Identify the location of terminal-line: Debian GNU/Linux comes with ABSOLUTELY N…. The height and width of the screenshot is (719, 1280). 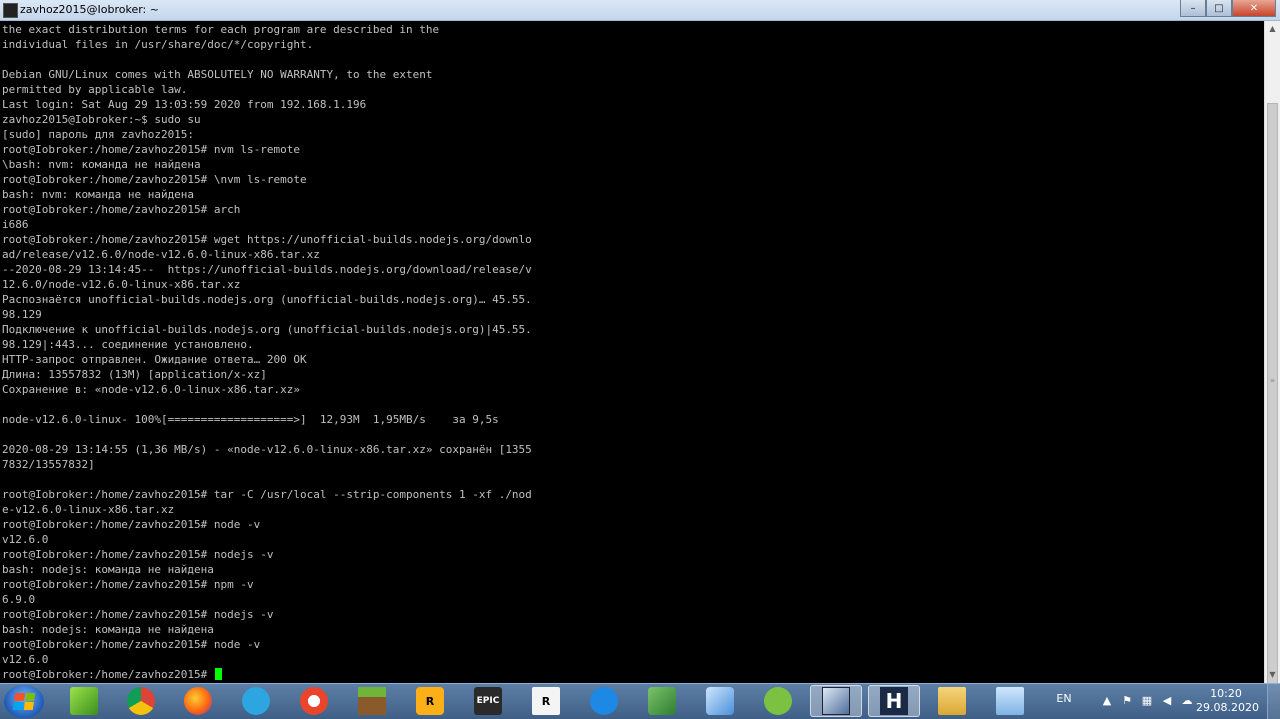
(217, 74).